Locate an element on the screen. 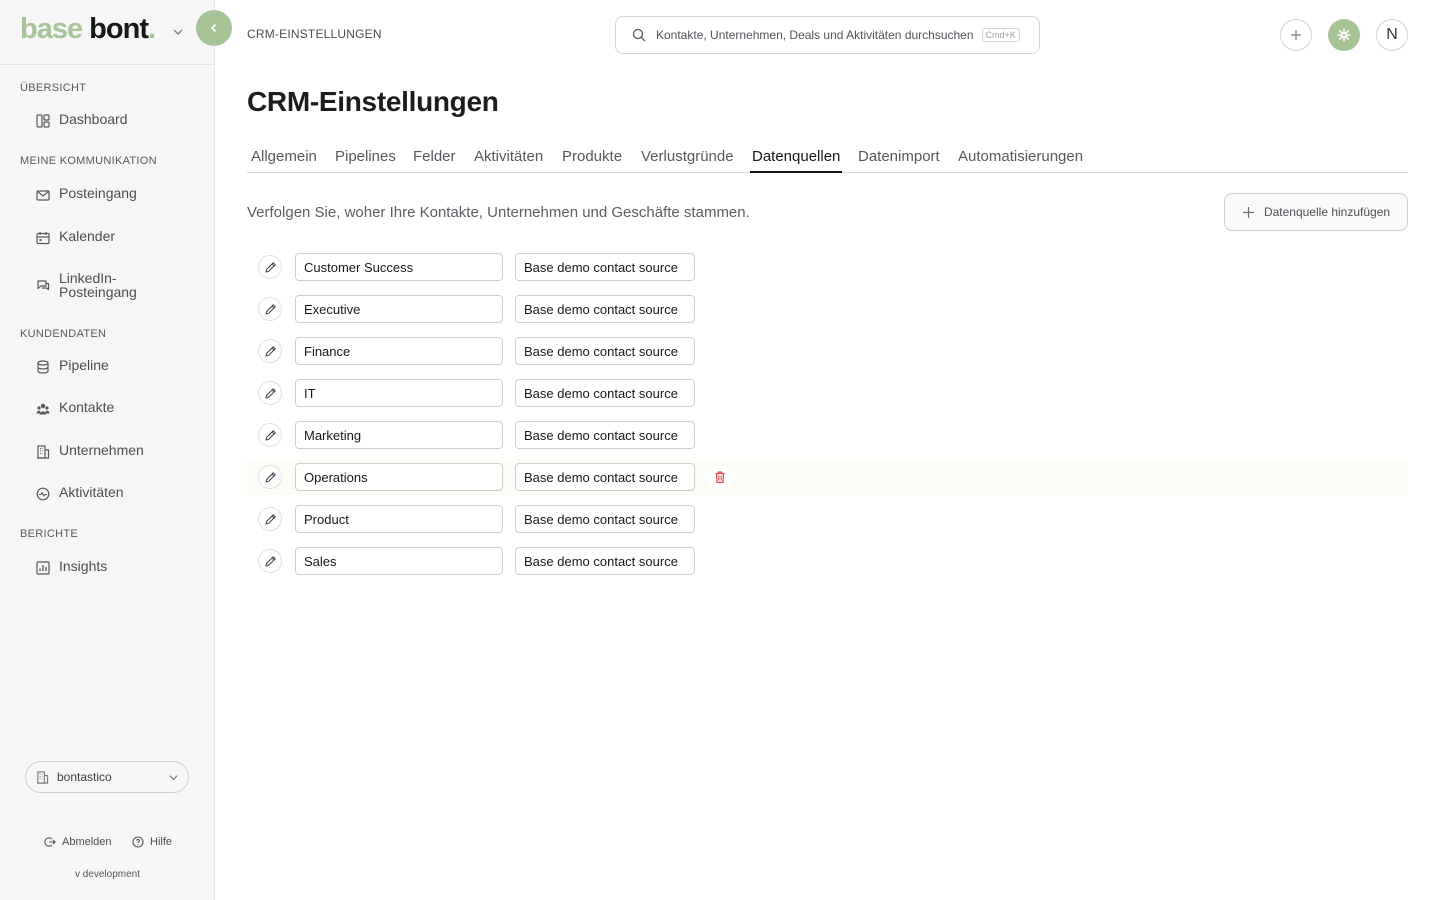 This screenshot has width=1440, height=900. sidebar-item-label: Posteingang is located at coordinates (98, 193).